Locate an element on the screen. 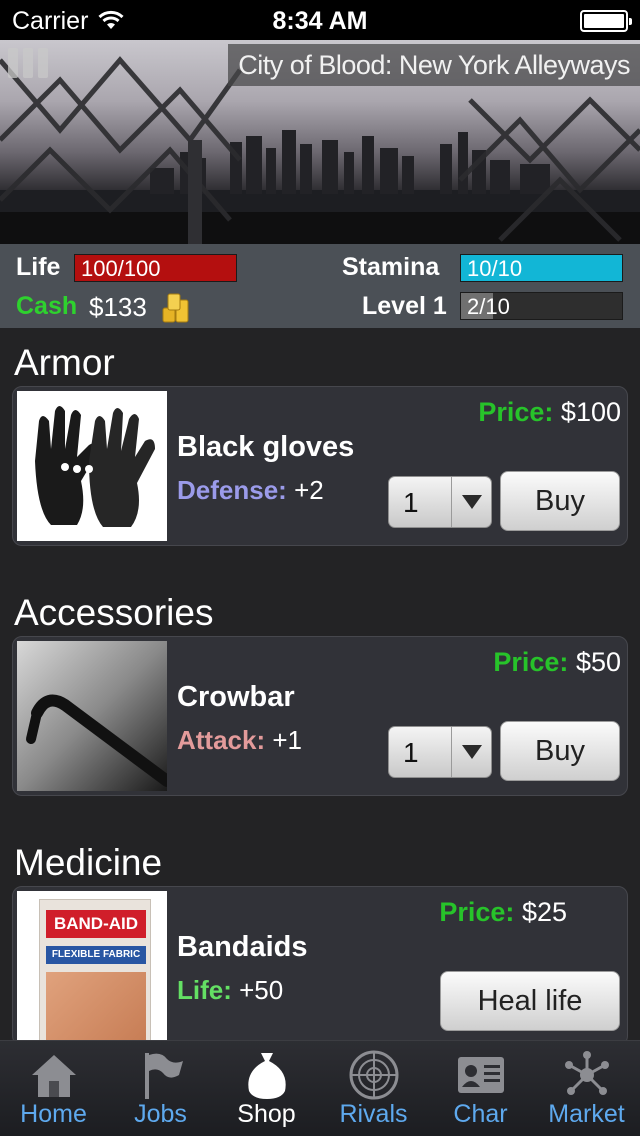  item-price: Price: $25 is located at coordinates (503, 912).